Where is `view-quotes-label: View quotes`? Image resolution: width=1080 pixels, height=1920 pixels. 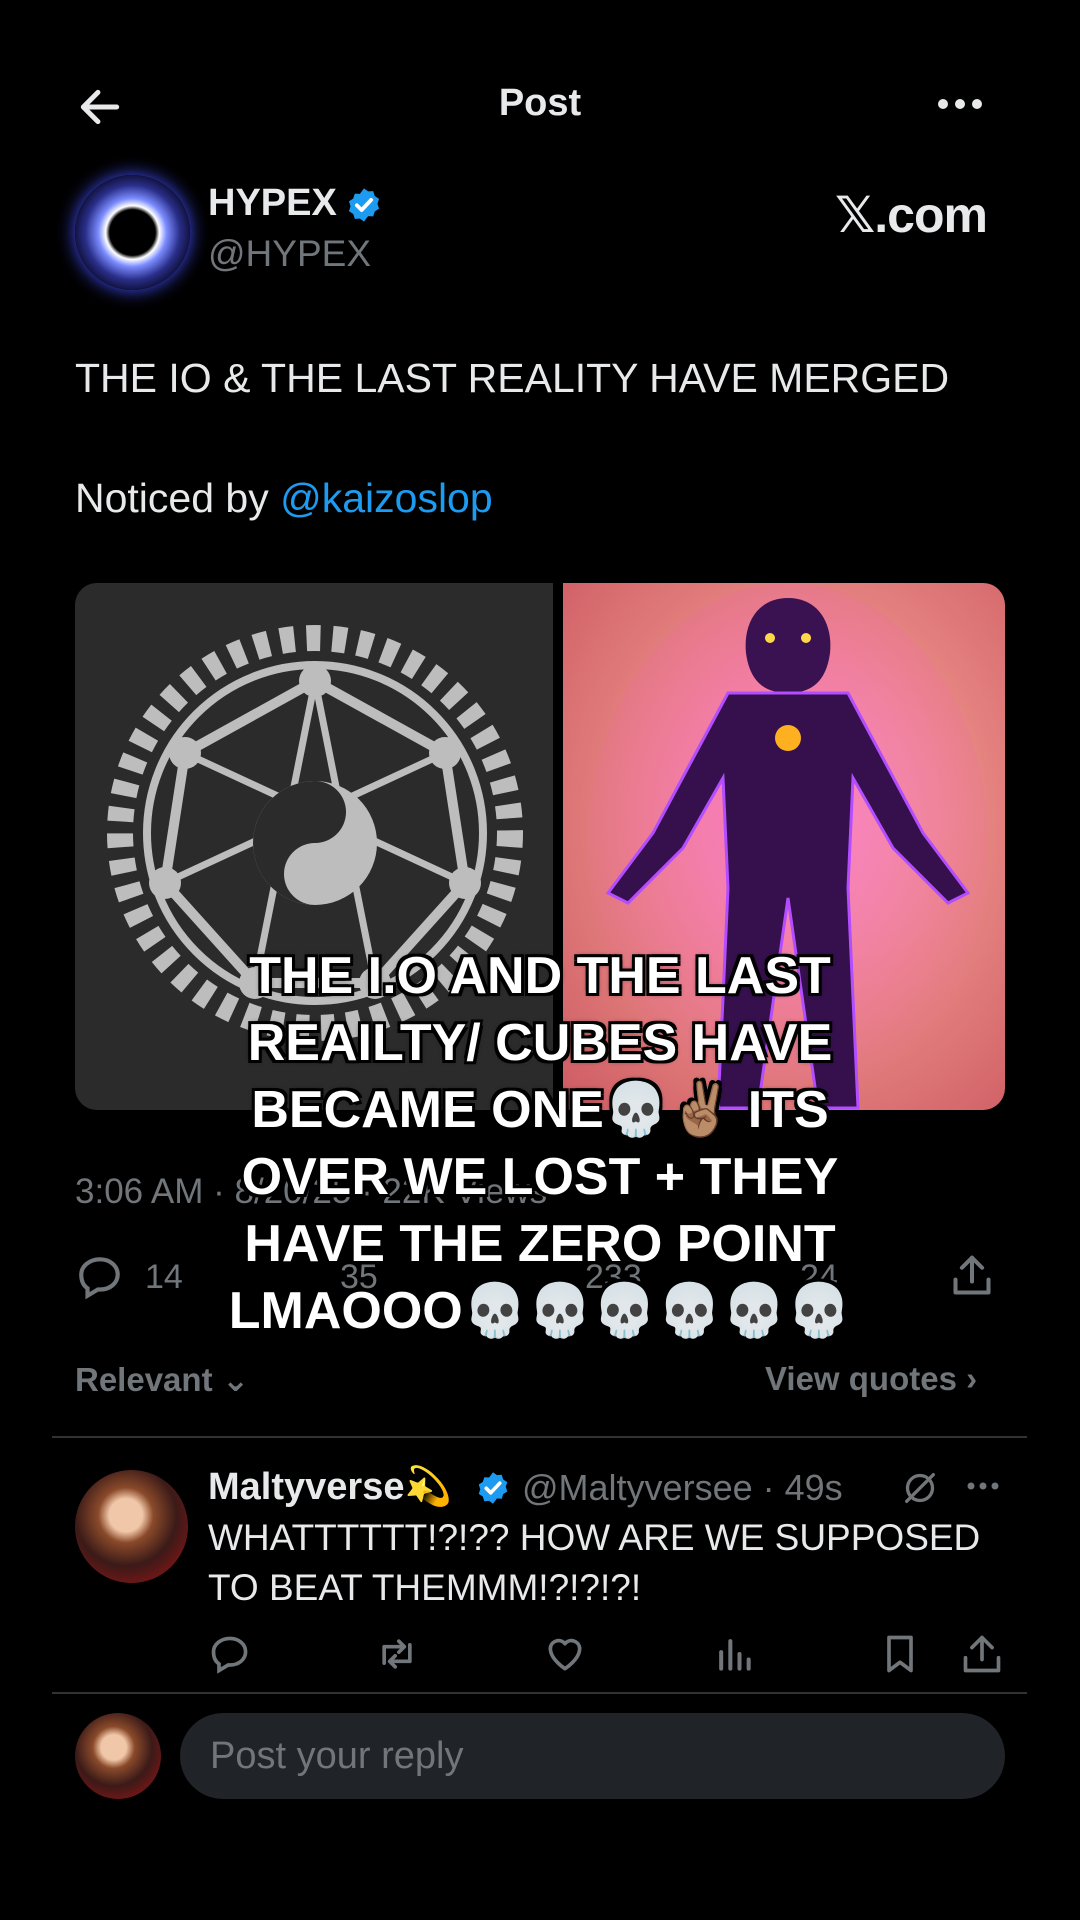
view-quotes-label: View quotes is located at coordinates (861, 1378).